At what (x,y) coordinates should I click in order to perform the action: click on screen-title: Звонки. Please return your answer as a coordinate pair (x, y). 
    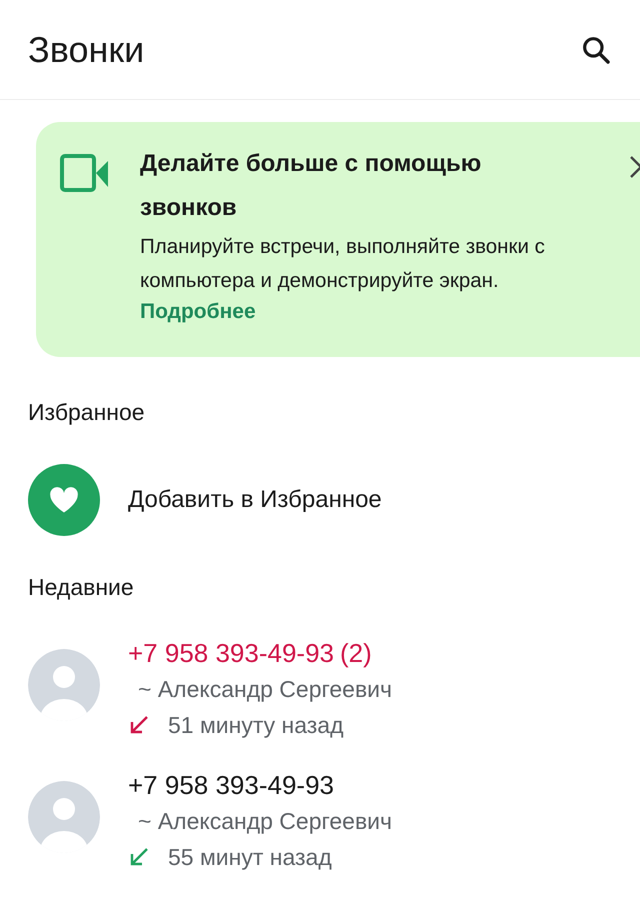
    Looking at the image, I should click on (86, 49).